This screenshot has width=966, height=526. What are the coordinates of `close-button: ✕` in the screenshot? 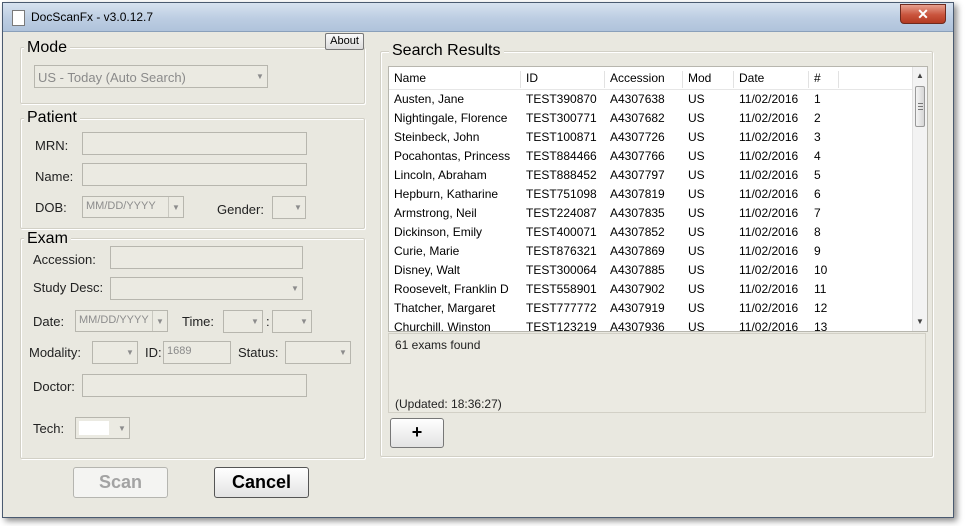 It's located at (923, 14).